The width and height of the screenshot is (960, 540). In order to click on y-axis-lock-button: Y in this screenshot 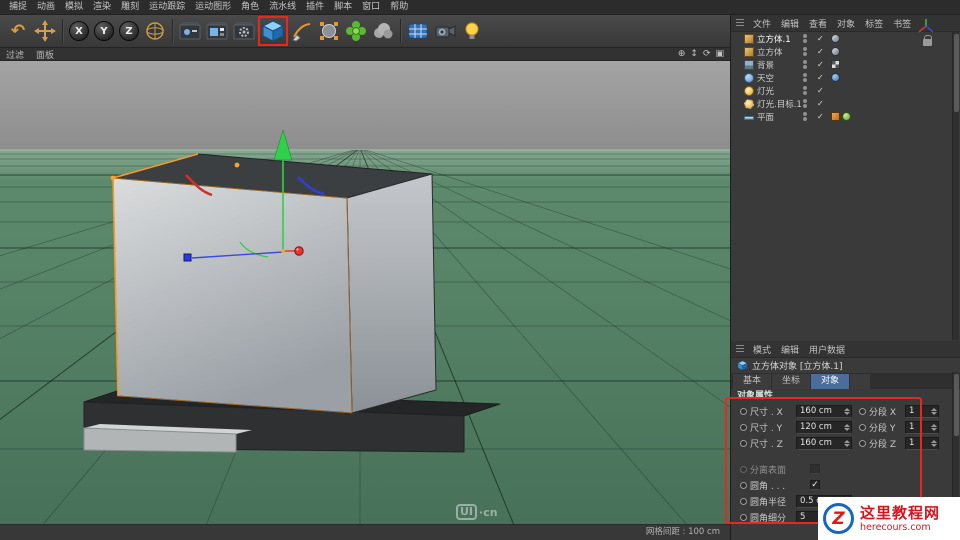, I will do `click(104, 31)`.